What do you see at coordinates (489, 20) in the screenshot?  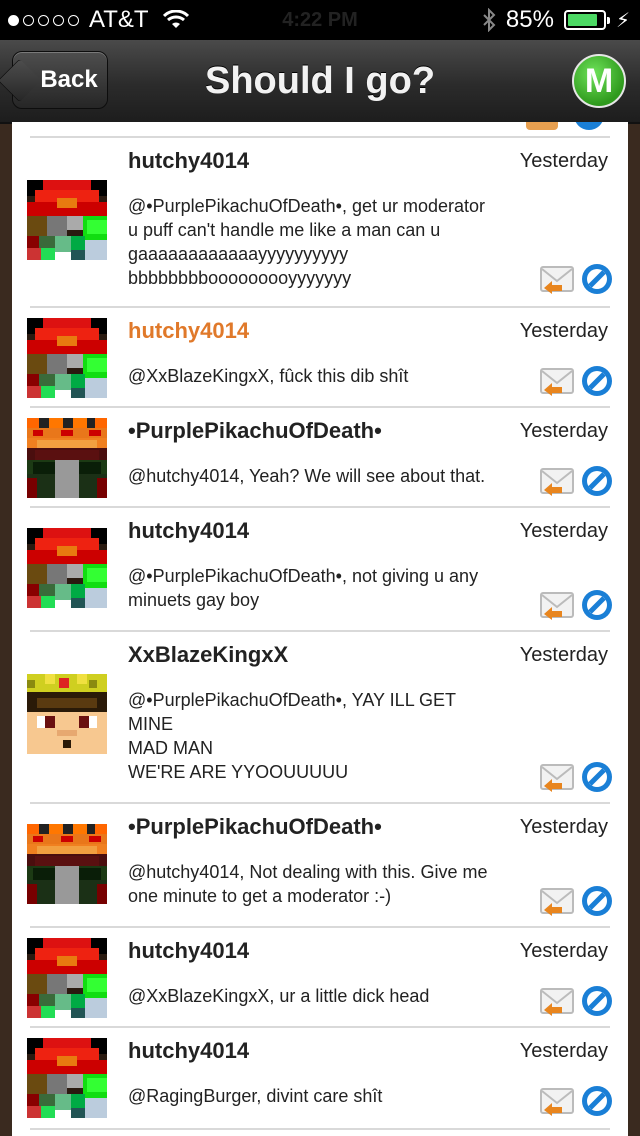 I see `bluetooth-icon` at bounding box center [489, 20].